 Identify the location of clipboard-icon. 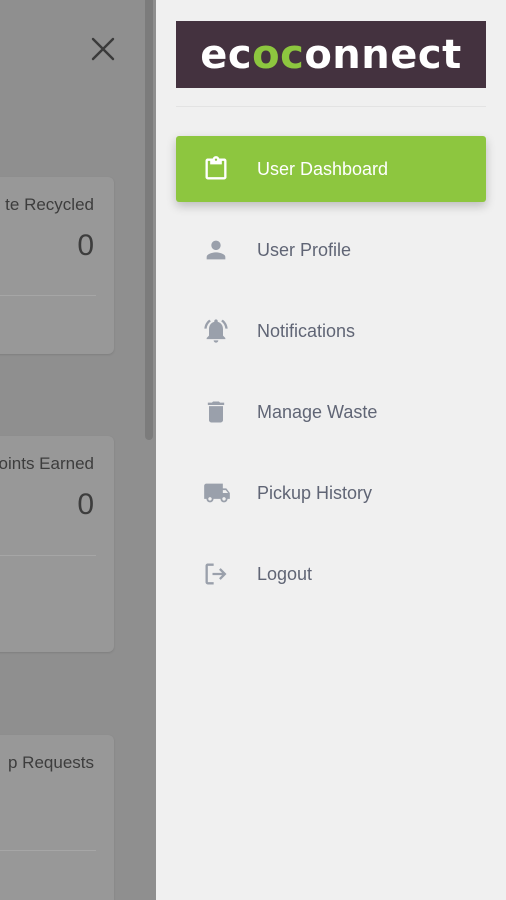
(216, 169).